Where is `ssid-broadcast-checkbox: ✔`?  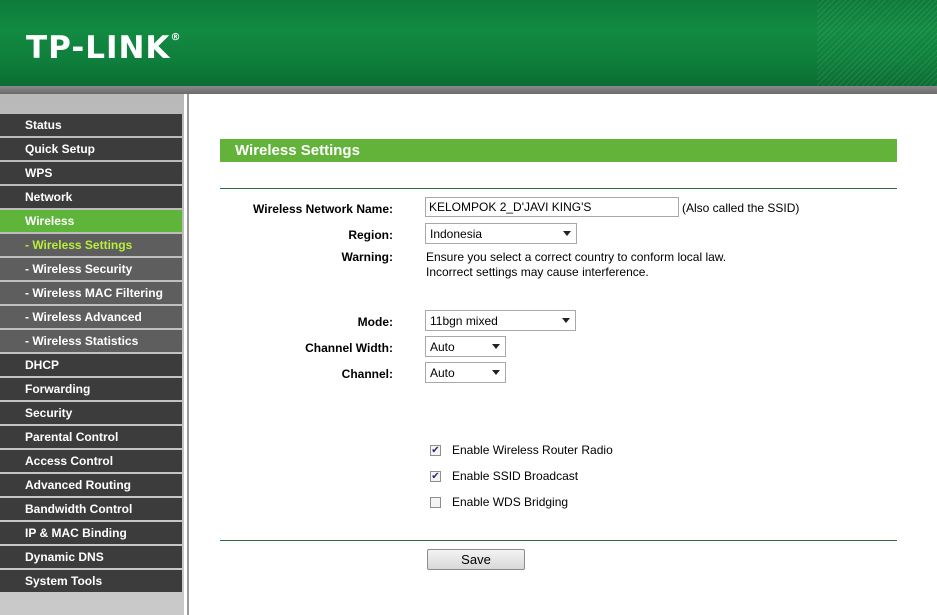 ssid-broadcast-checkbox: ✔ is located at coordinates (435, 476).